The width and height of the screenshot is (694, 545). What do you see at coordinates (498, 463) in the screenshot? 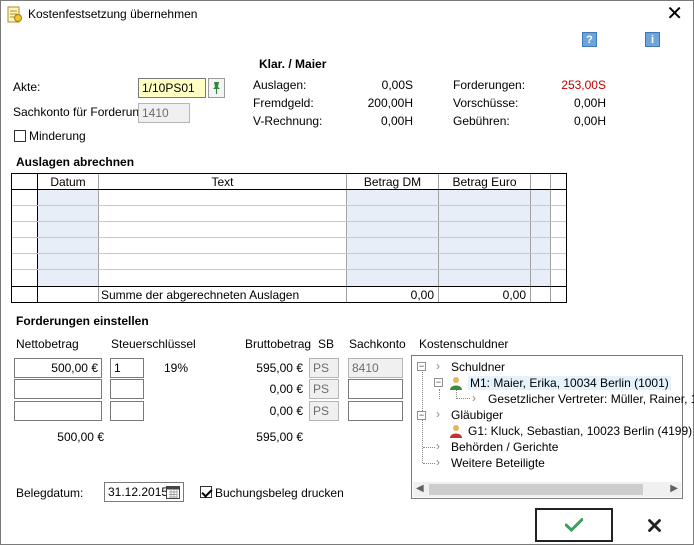
I see `tree-item-weitere: Weitere Beteiligte` at bounding box center [498, 463].